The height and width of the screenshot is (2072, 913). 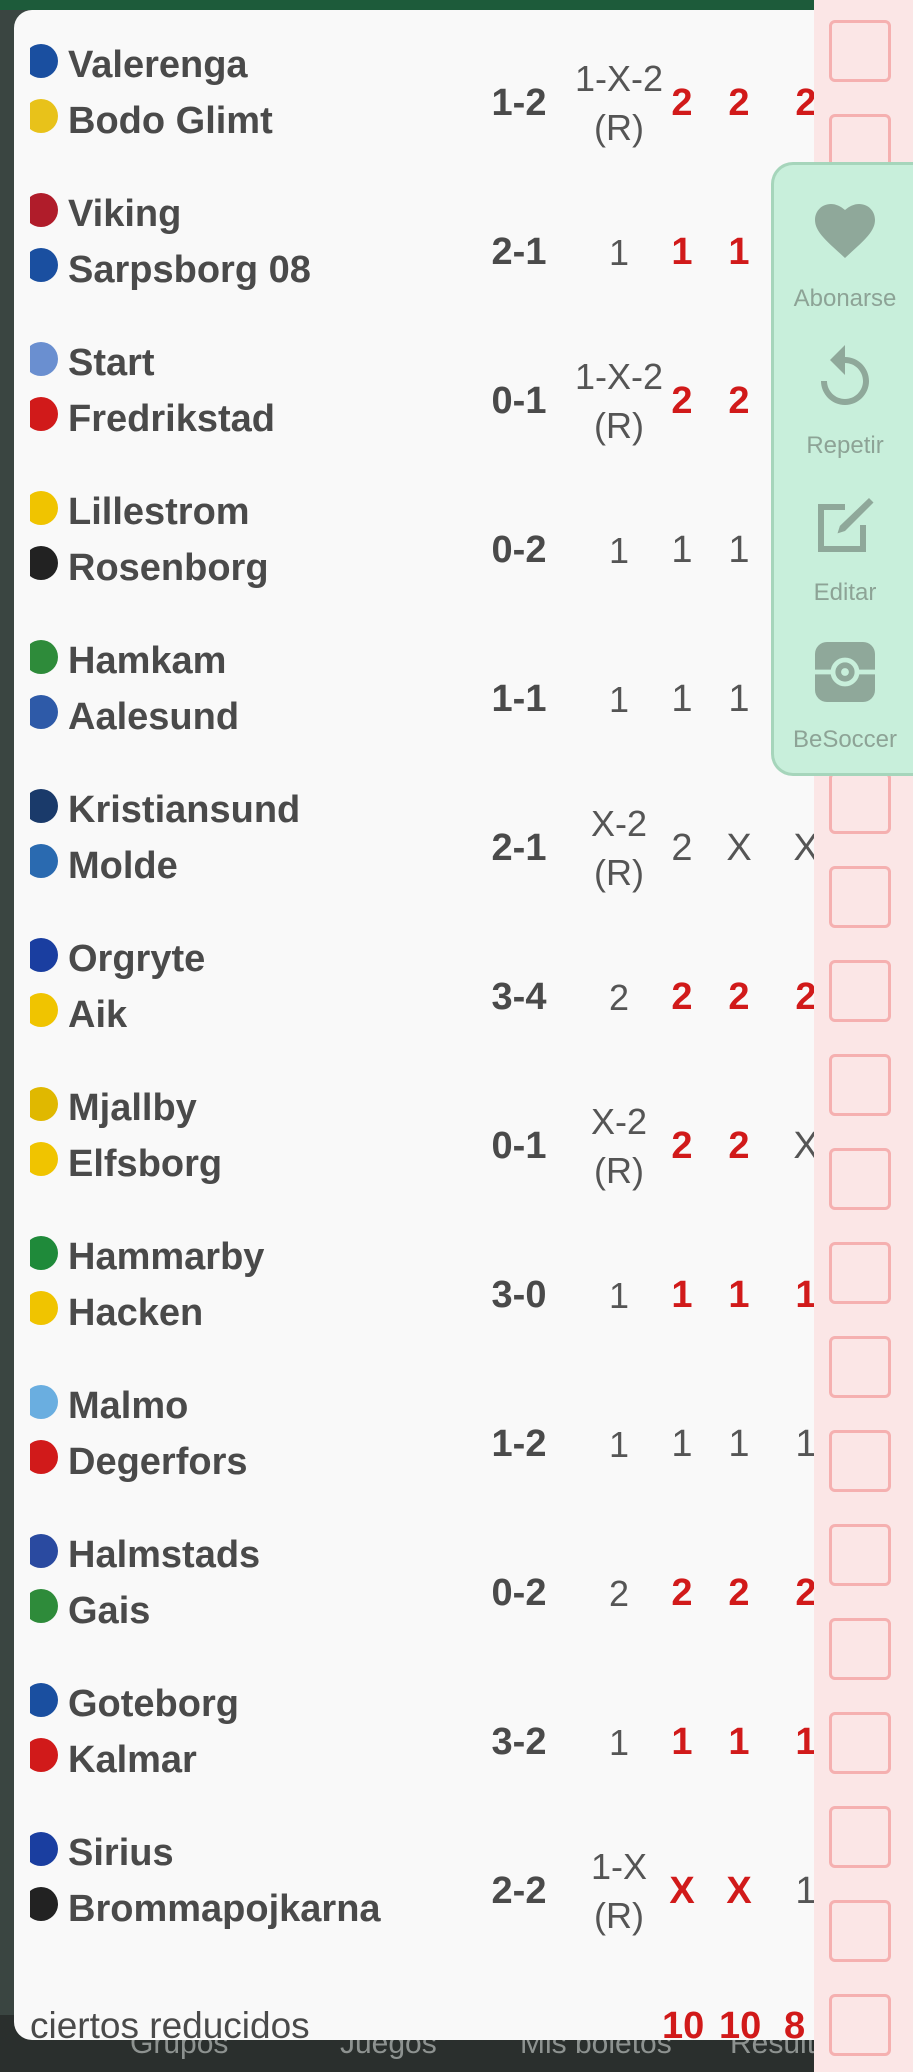 What do you see at coordinates (184, 810) in the screenshot?
I see `home-team-name: Kristiansund` at bounding box center [184, 810].